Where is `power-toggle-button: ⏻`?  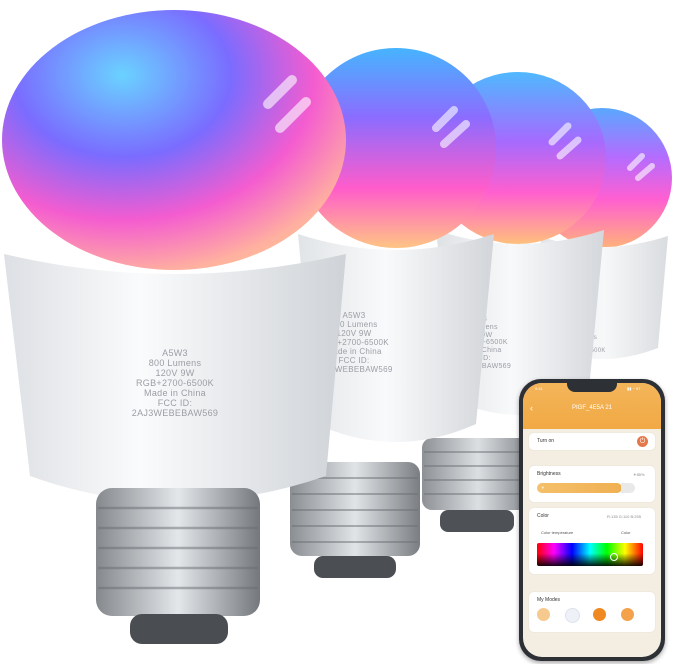
power-toggle-button: ⏻ is located at coordinates (642, 441).